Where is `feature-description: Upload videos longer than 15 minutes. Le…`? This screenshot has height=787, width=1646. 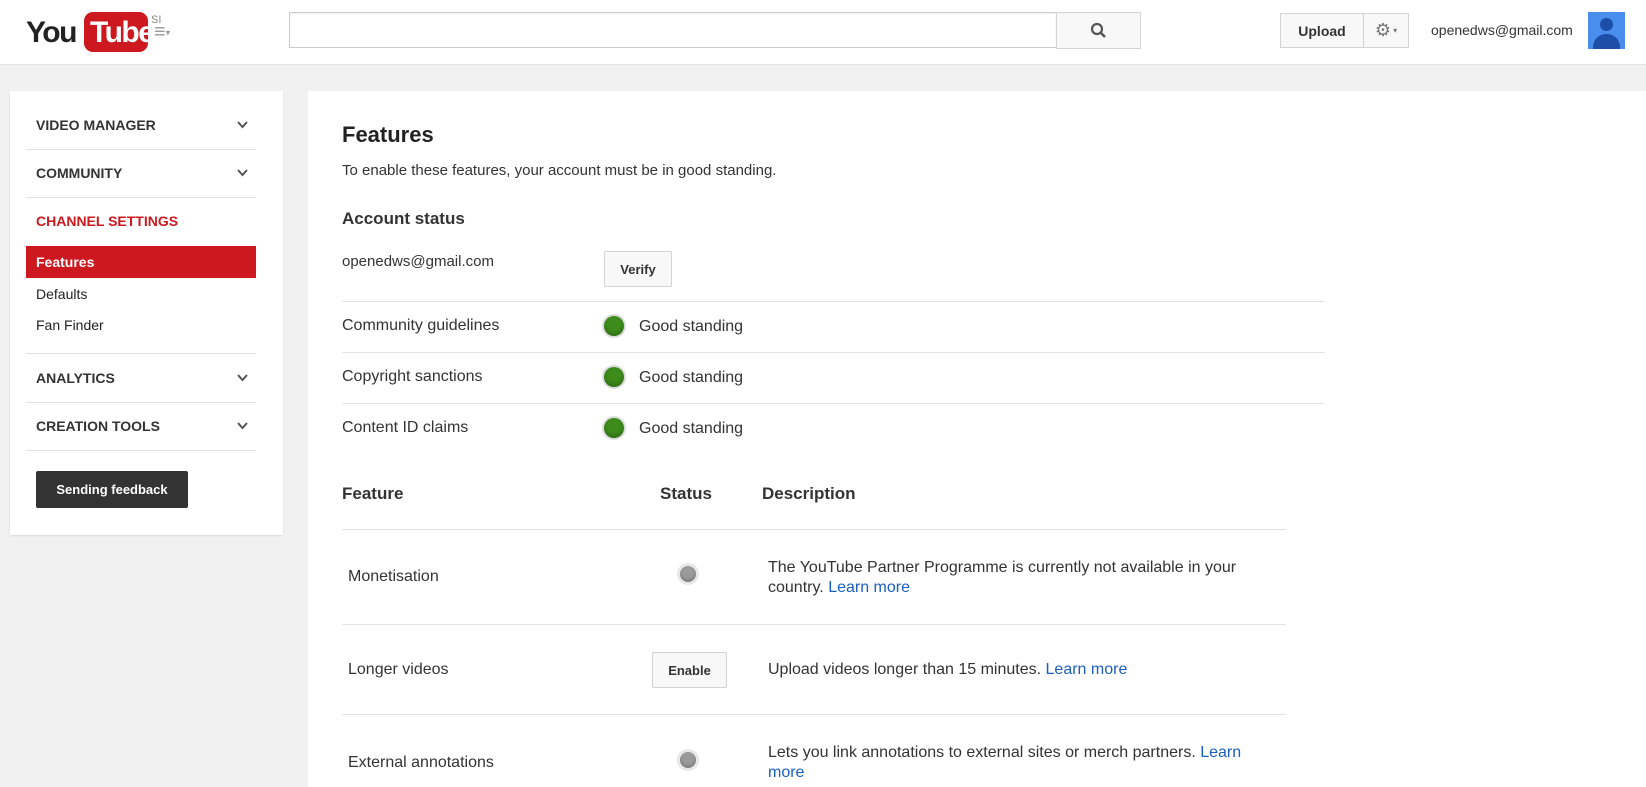
feature-description: Upload videos longer than 15 minutes. Le… is located at coordinates (1023, 670).